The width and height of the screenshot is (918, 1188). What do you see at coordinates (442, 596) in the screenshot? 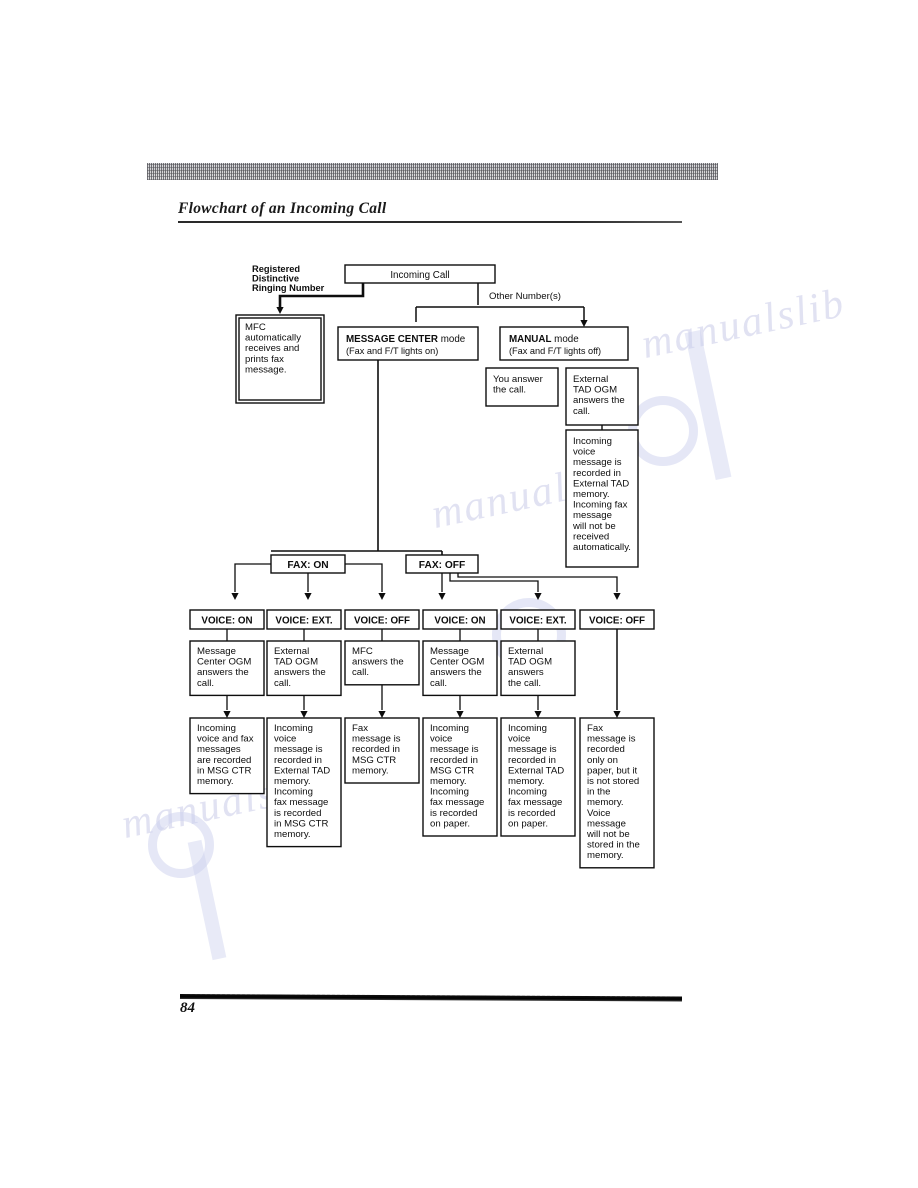
I see `arrow-faxoff-c3` at bounding box center [442, 596].